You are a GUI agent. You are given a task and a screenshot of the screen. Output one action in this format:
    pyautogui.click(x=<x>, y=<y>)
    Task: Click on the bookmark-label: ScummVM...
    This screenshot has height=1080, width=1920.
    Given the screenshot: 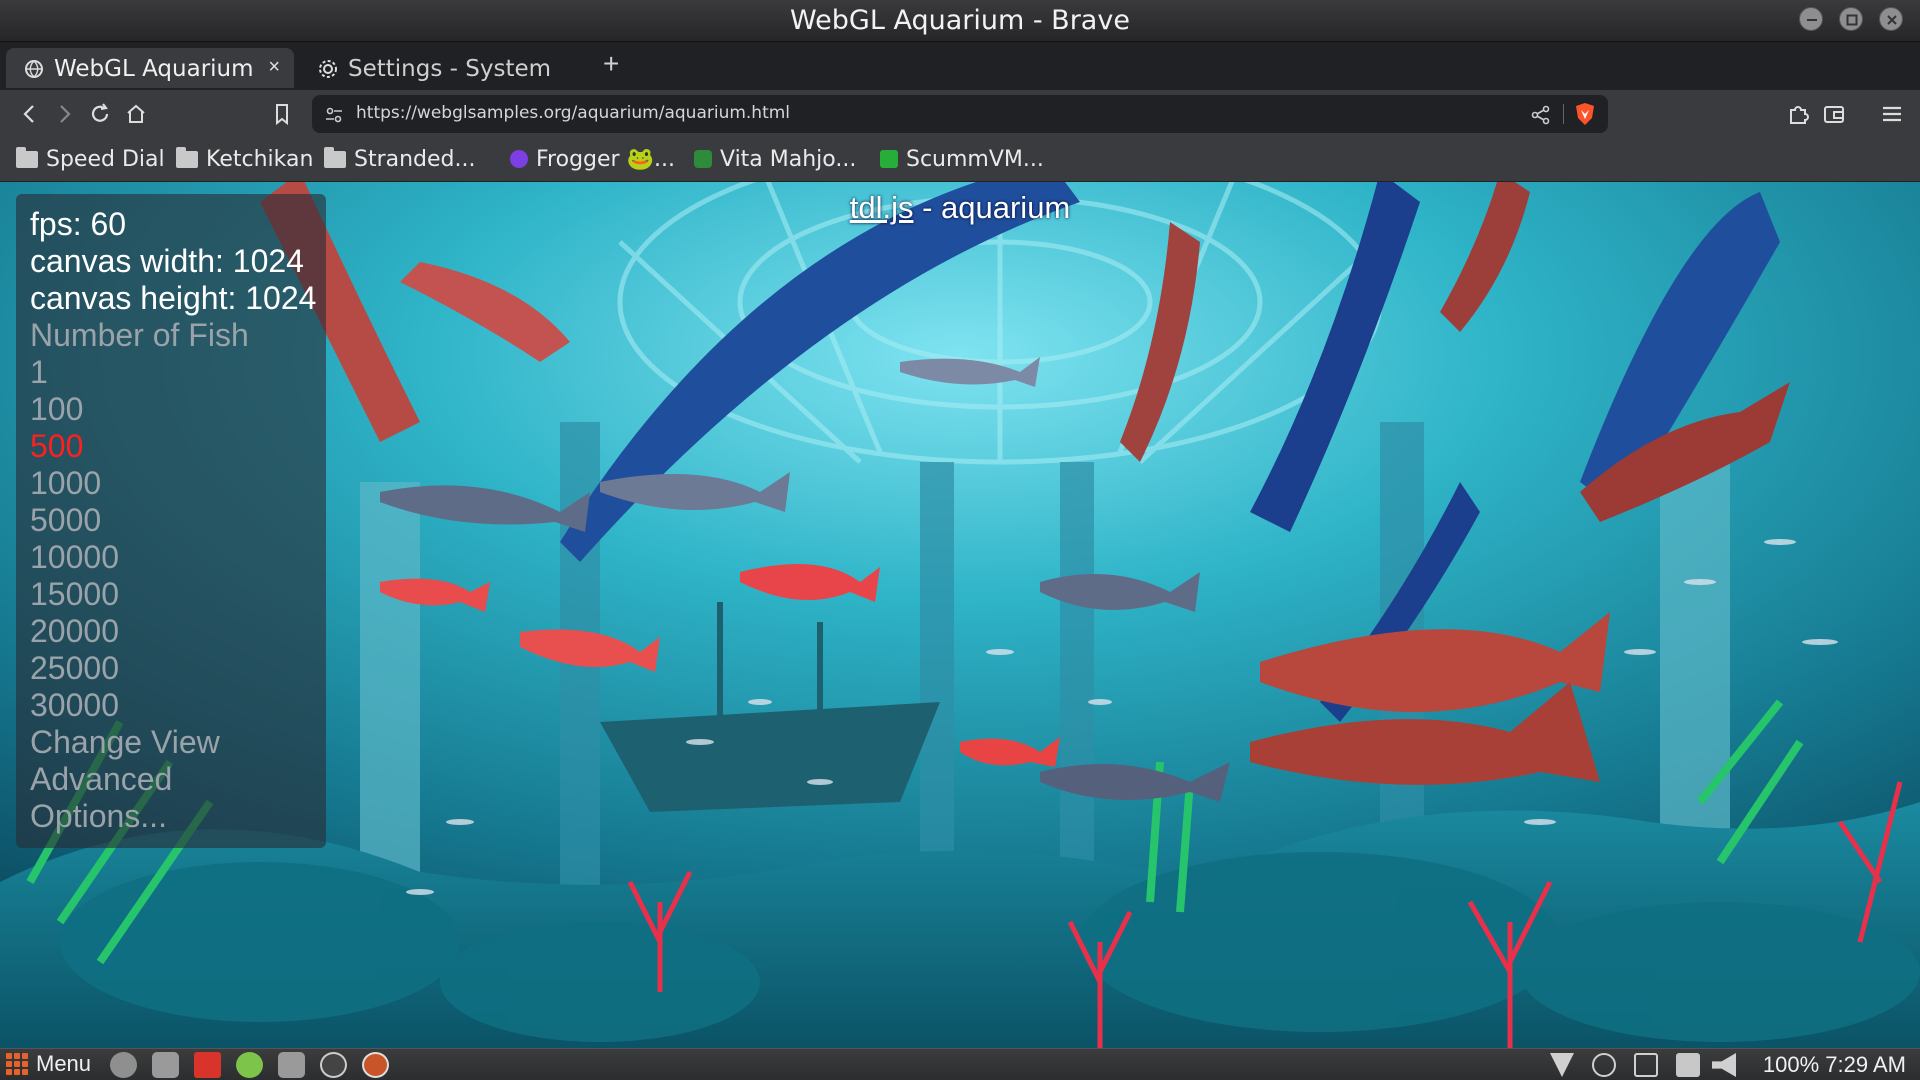 What is the action you would take?
    pyautogui.click(x=975, y=159)
    